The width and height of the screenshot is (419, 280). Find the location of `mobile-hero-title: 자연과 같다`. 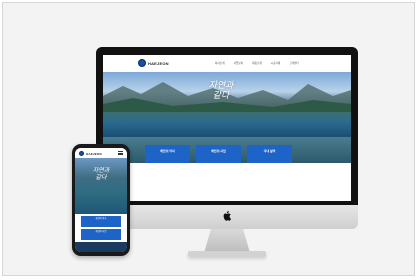

mobile-hero-title: 자연과 같다 is located at coordinates (101, 174).